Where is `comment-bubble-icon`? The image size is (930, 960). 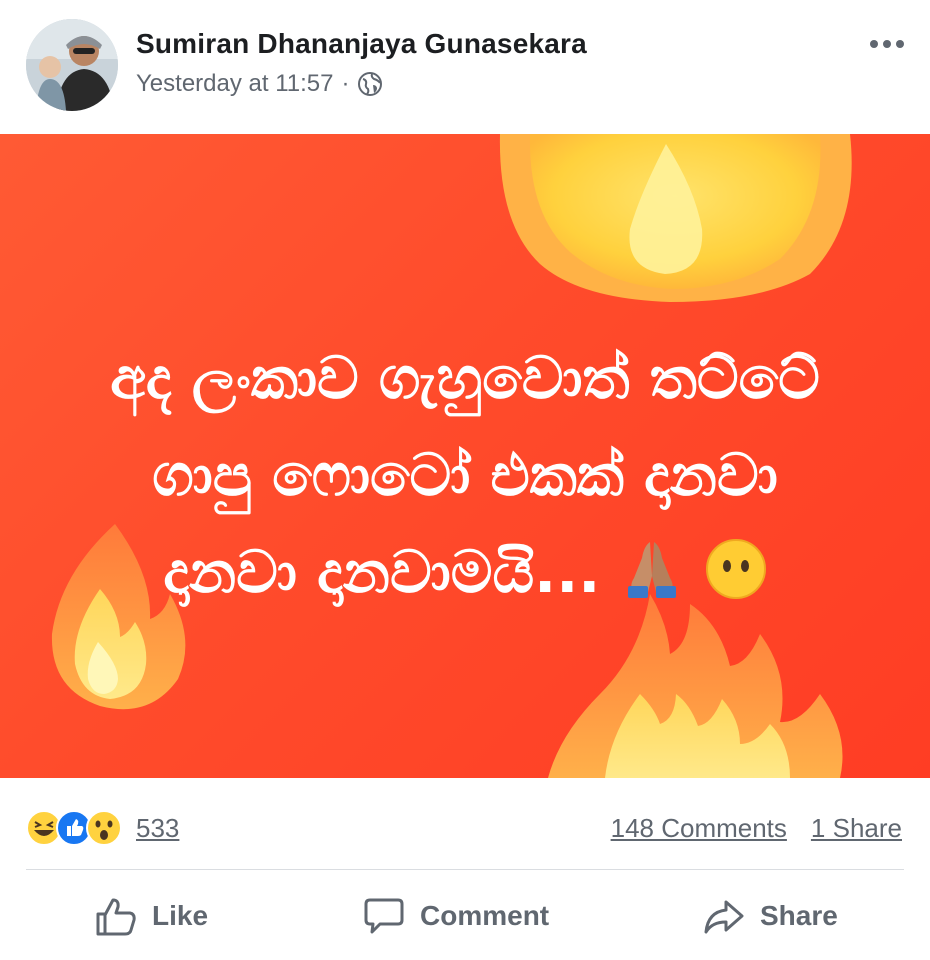
comment-bubble-icon is located at coordinates (384, 916).